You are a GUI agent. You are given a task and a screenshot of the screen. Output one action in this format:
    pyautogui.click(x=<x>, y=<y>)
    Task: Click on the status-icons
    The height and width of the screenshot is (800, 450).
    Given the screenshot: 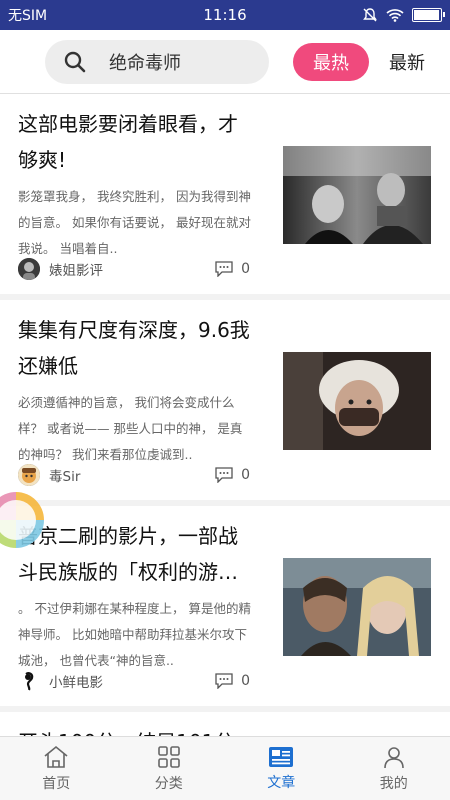 What is the action you would take?
    pyautogui.click(x=403, y=15)
    